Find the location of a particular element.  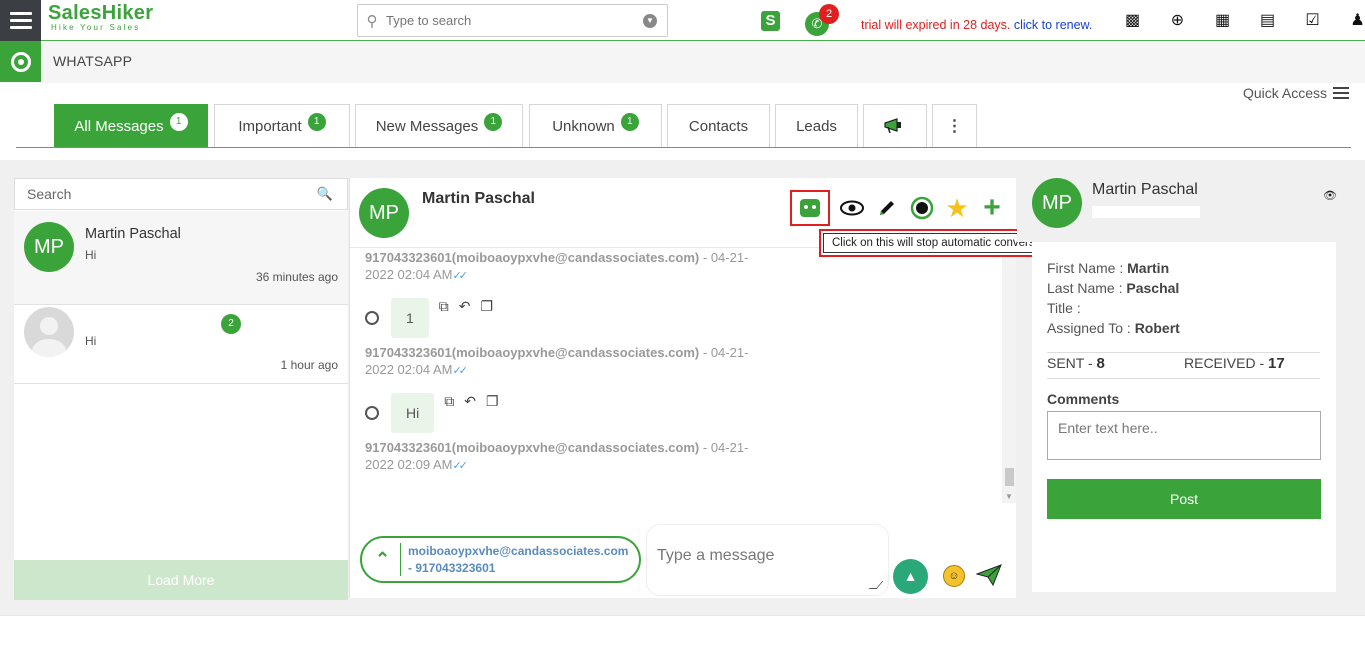

message-input: Type a message is located at coordinates (767, 560).